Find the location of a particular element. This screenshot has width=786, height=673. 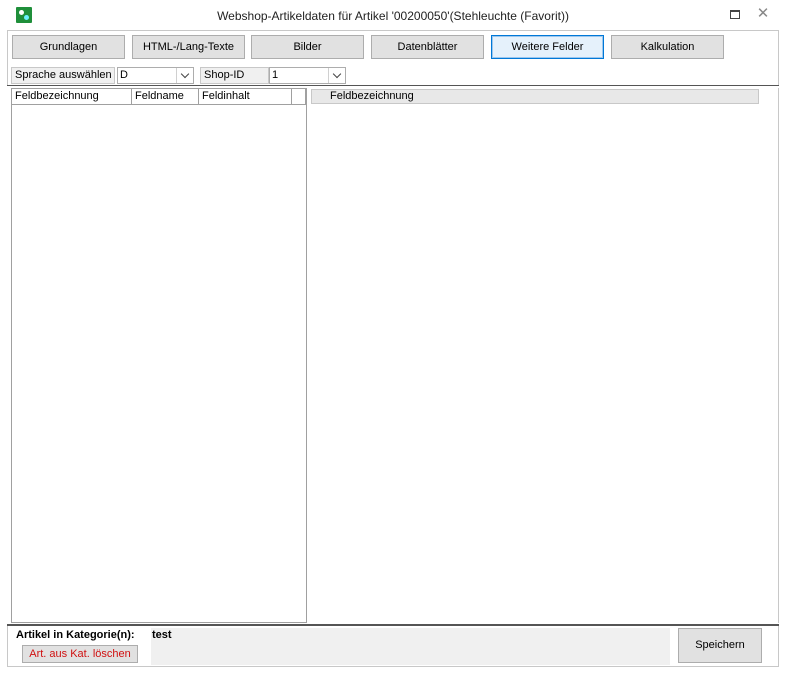

tab-bilder: Bilder is located at coordinates (307, 47).